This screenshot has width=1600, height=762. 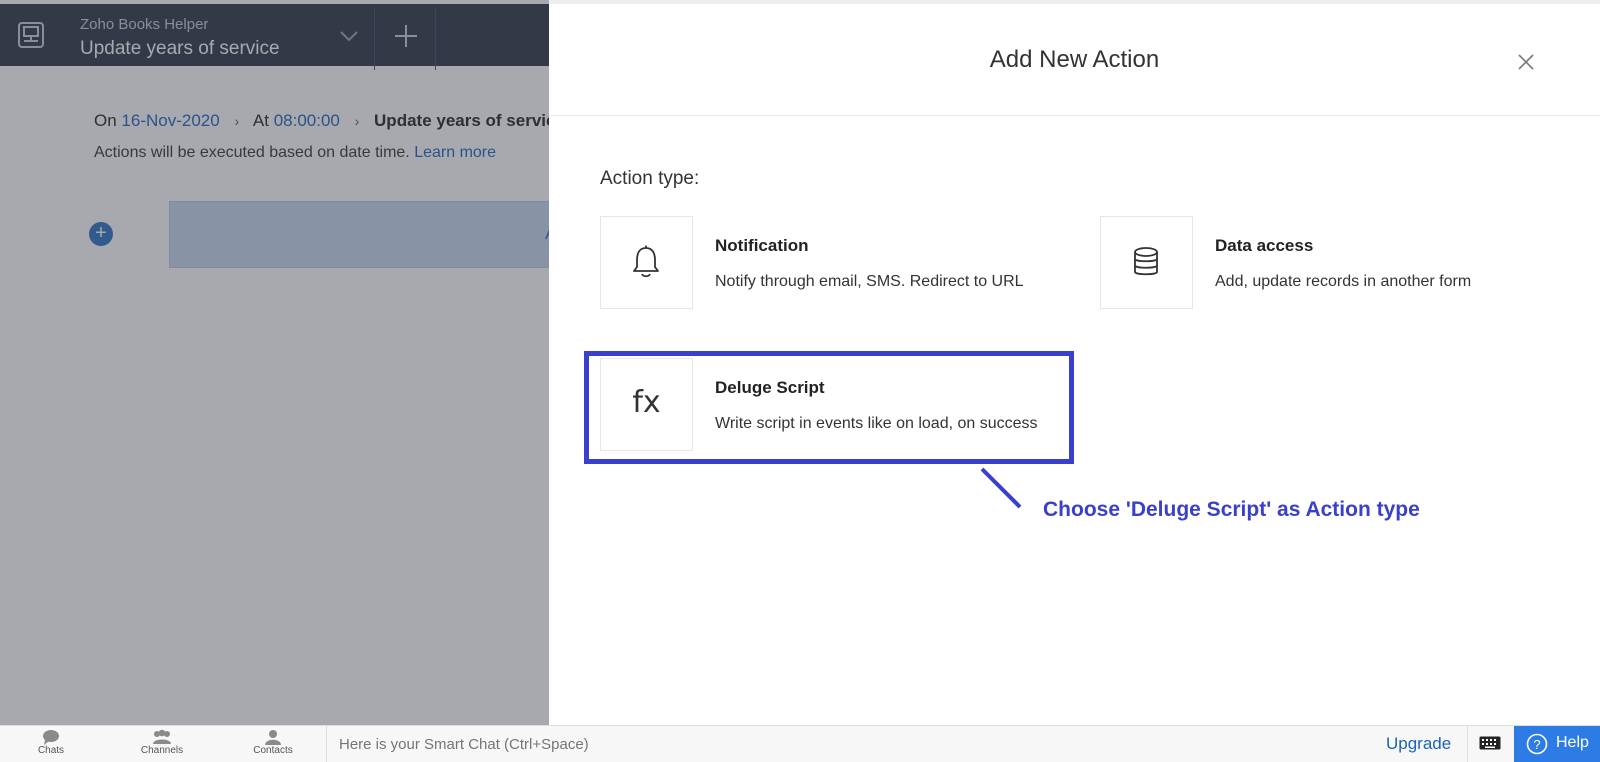 What do you see at coordinates (1264, 245) in the screenshot?
I see `card-title: Data access` at bounding box center [1264, 245].